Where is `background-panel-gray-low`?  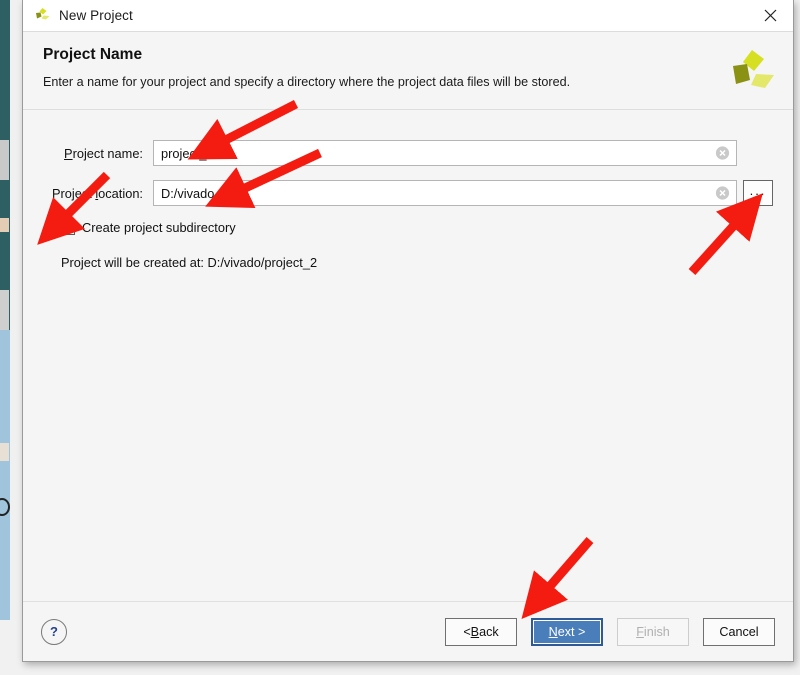 background-panel-gray-low is located at coordinates (4, 310).